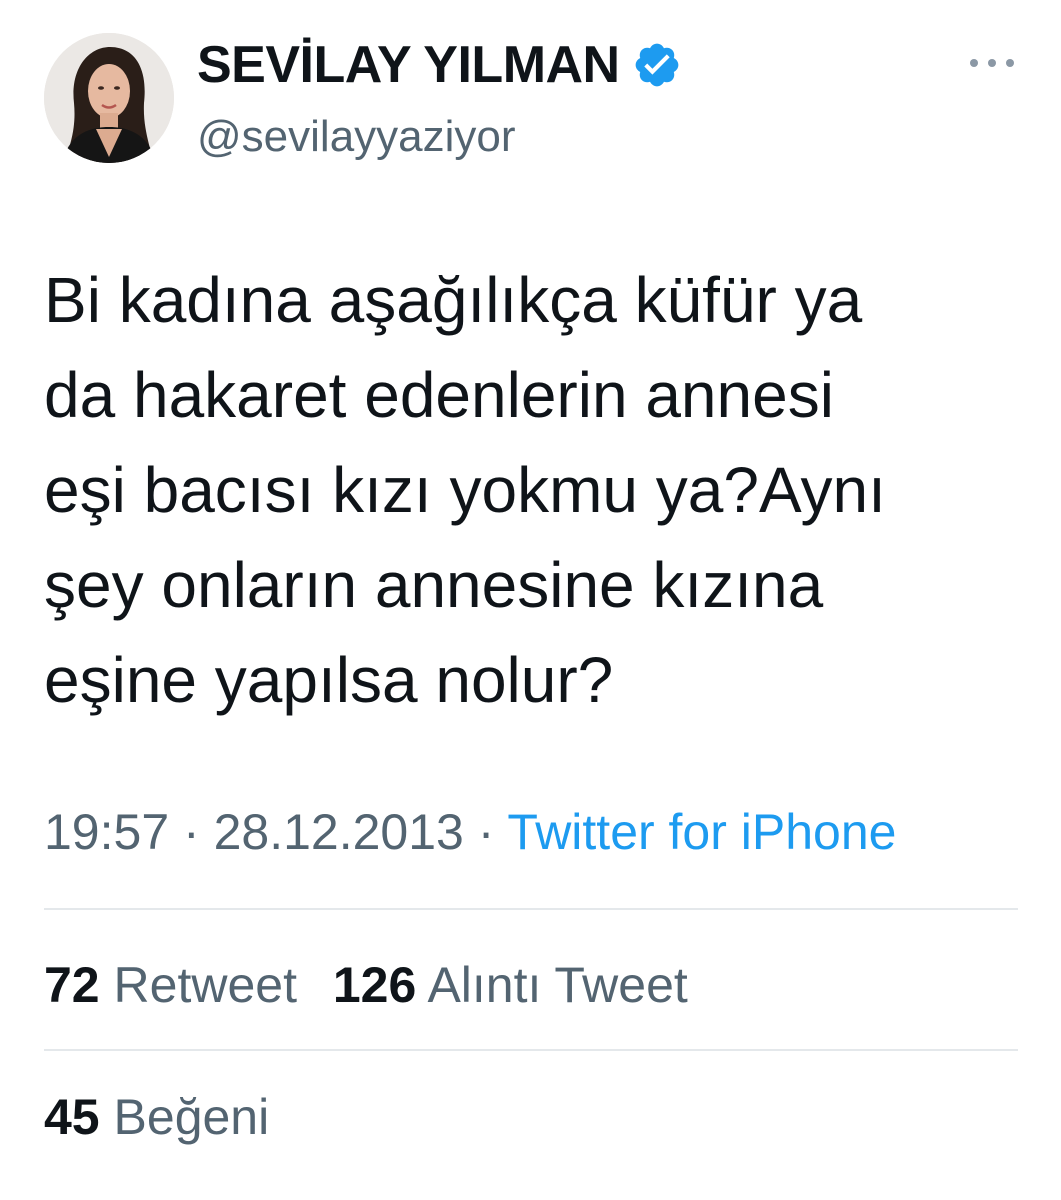 The height and width of the screenshot is (1200, 1061). I want to click on tweet-date: 28.12.2013, so click(339, 832).